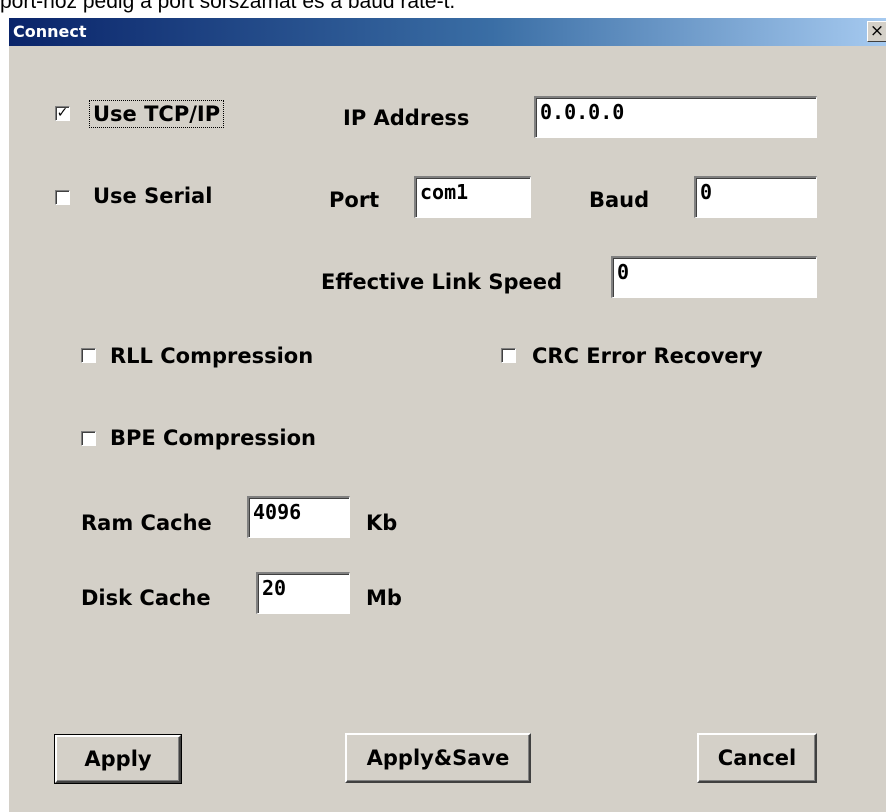 The width and height of the screenshot is (886, 812). I want to click on ip-address-label: IP Address, so click(406, 118).